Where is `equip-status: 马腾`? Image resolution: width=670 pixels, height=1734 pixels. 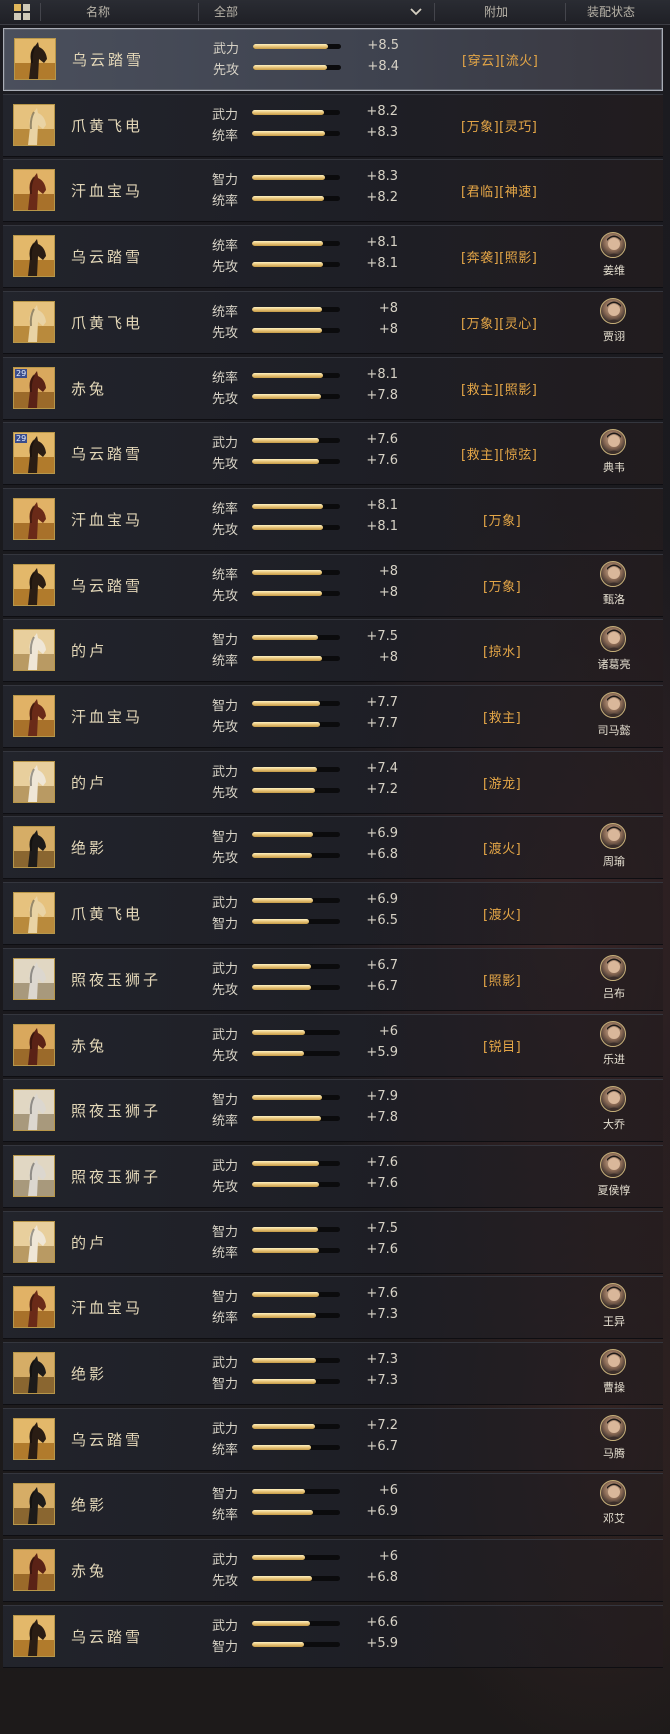
equip-status: 马腾 is located at coordinates (614, 1439).